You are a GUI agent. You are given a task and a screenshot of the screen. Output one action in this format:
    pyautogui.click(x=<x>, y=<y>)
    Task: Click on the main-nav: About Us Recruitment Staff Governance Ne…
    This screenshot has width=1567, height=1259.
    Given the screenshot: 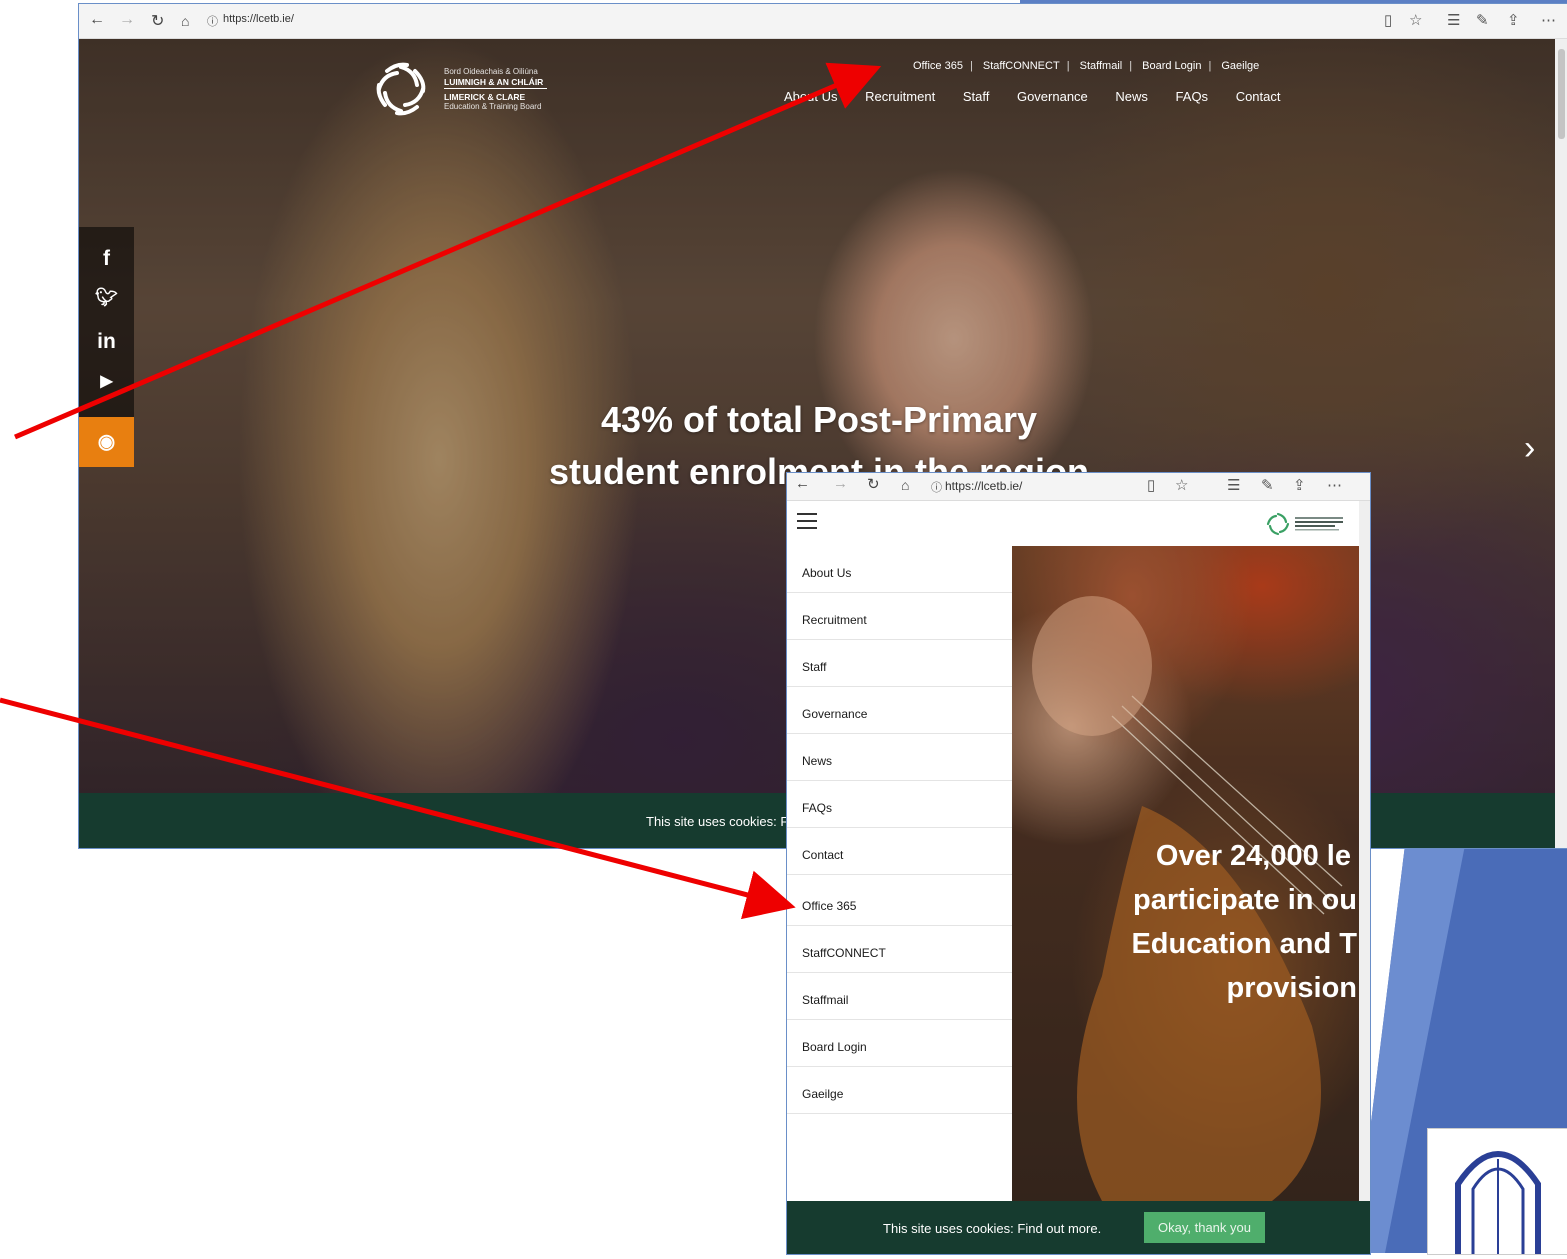 What is the action you would take?
    pyautogui.click(x=1044, y=96)
    